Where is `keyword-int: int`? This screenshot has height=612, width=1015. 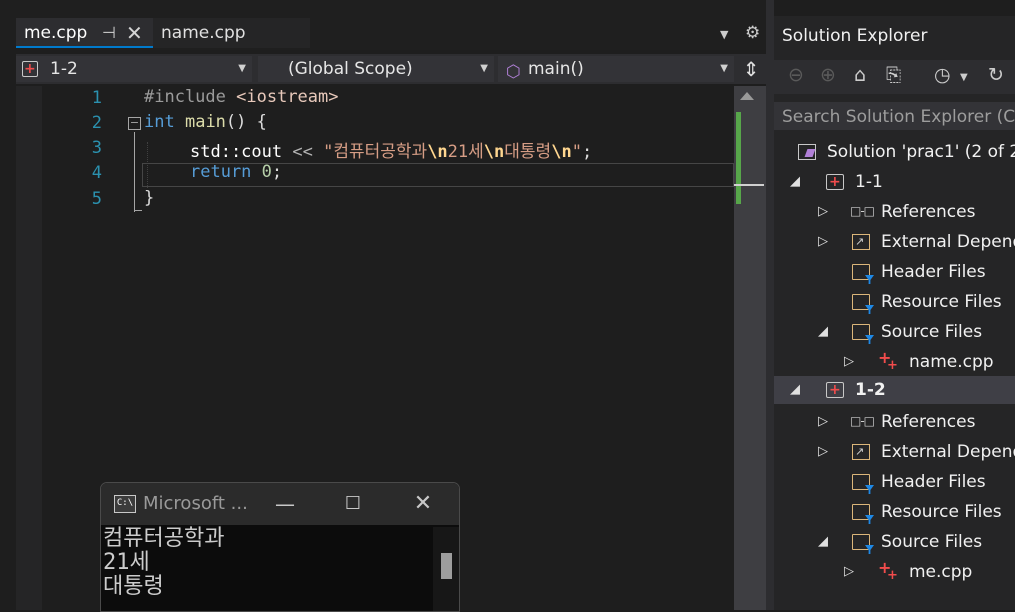 keyword-int: int is located at coordinates (159, 122).